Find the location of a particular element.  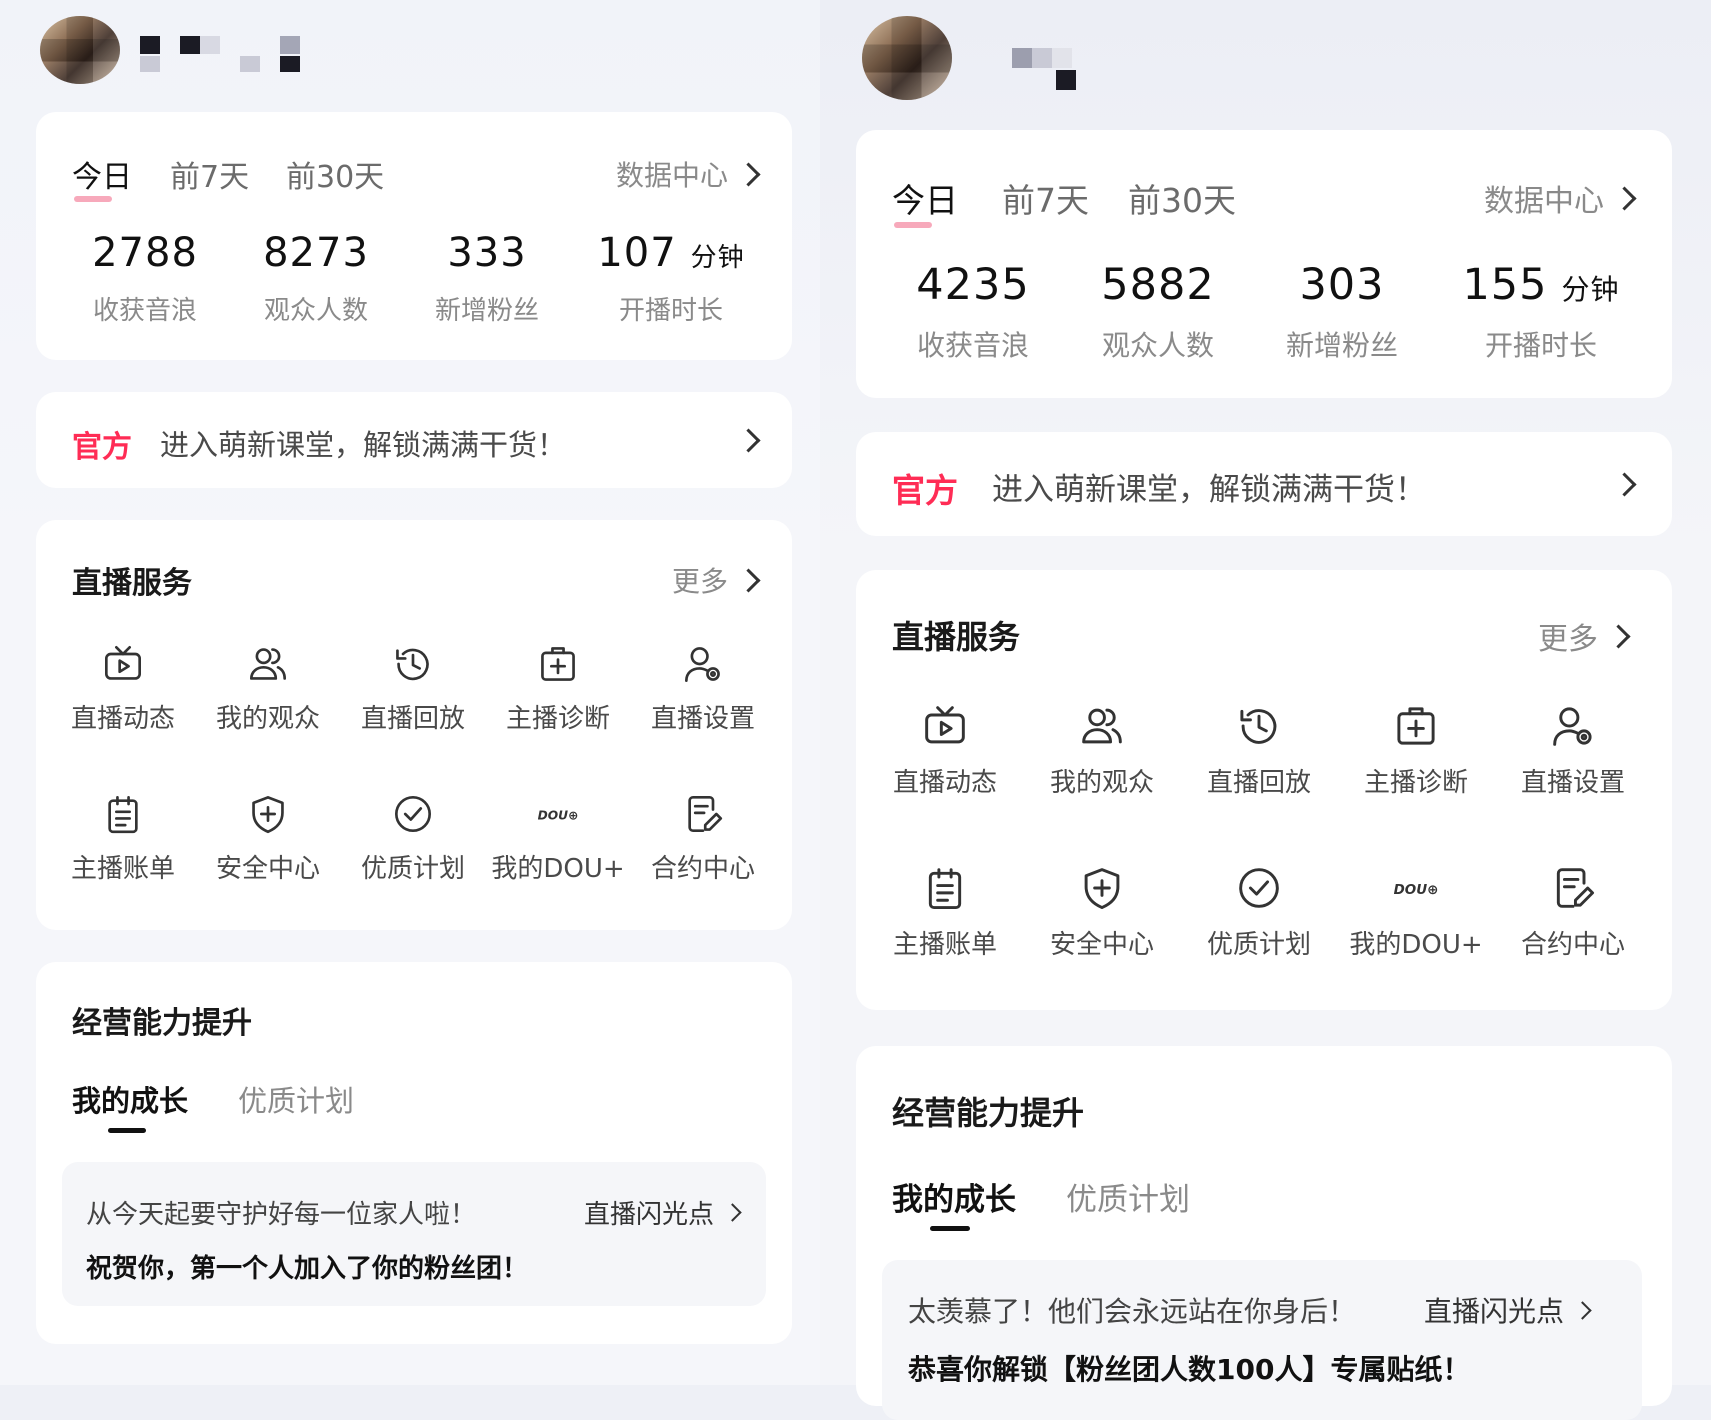

stat-value: 4235 is located at coordinates (973, 285).